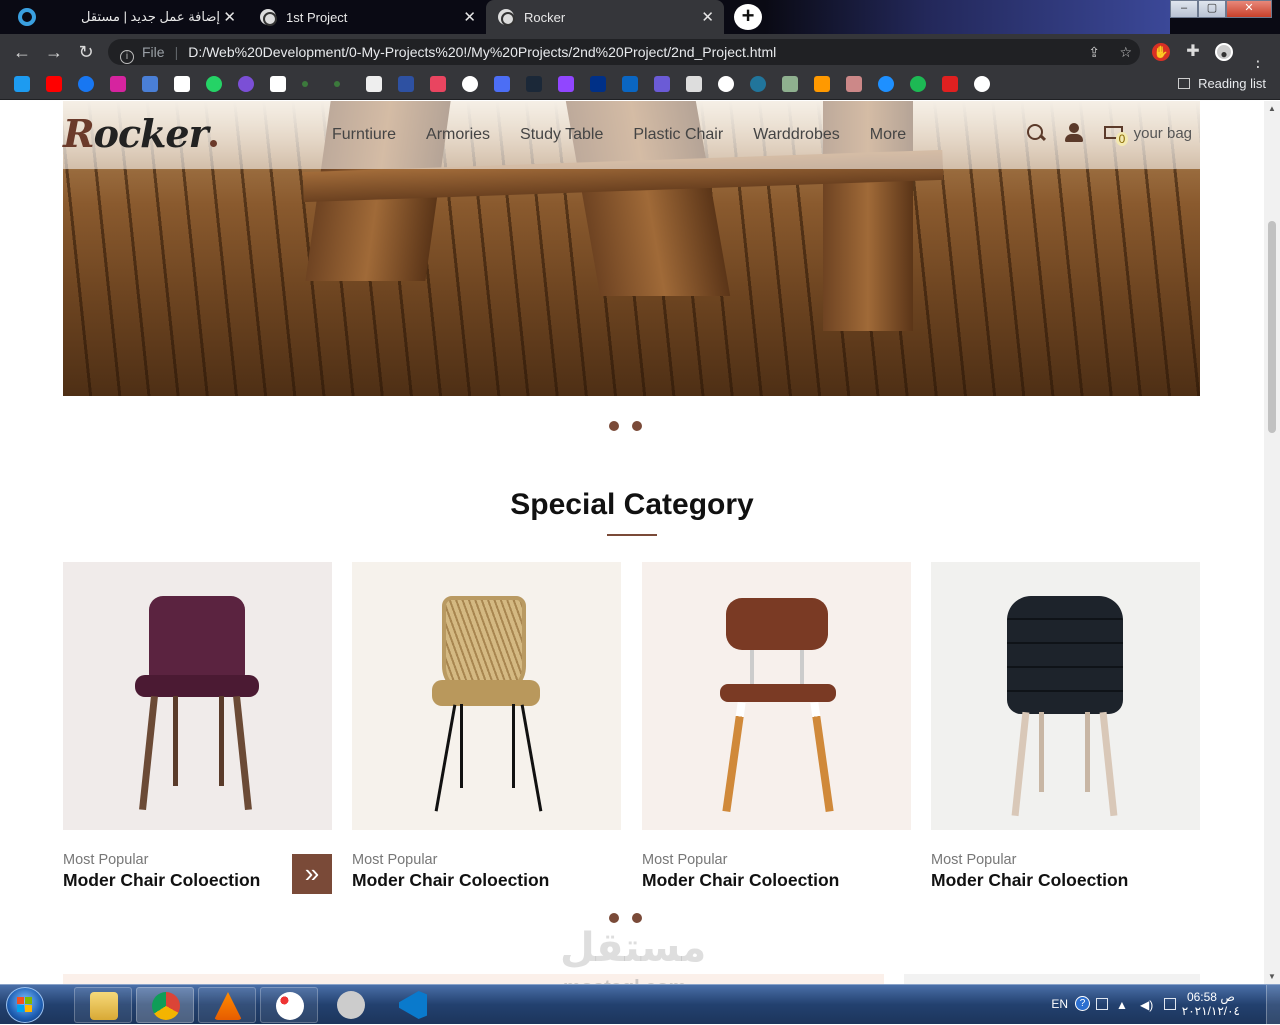 This screenshot has width=1280, height=1025. I want to click on profile-avatar: ●, so click(1224, 52).